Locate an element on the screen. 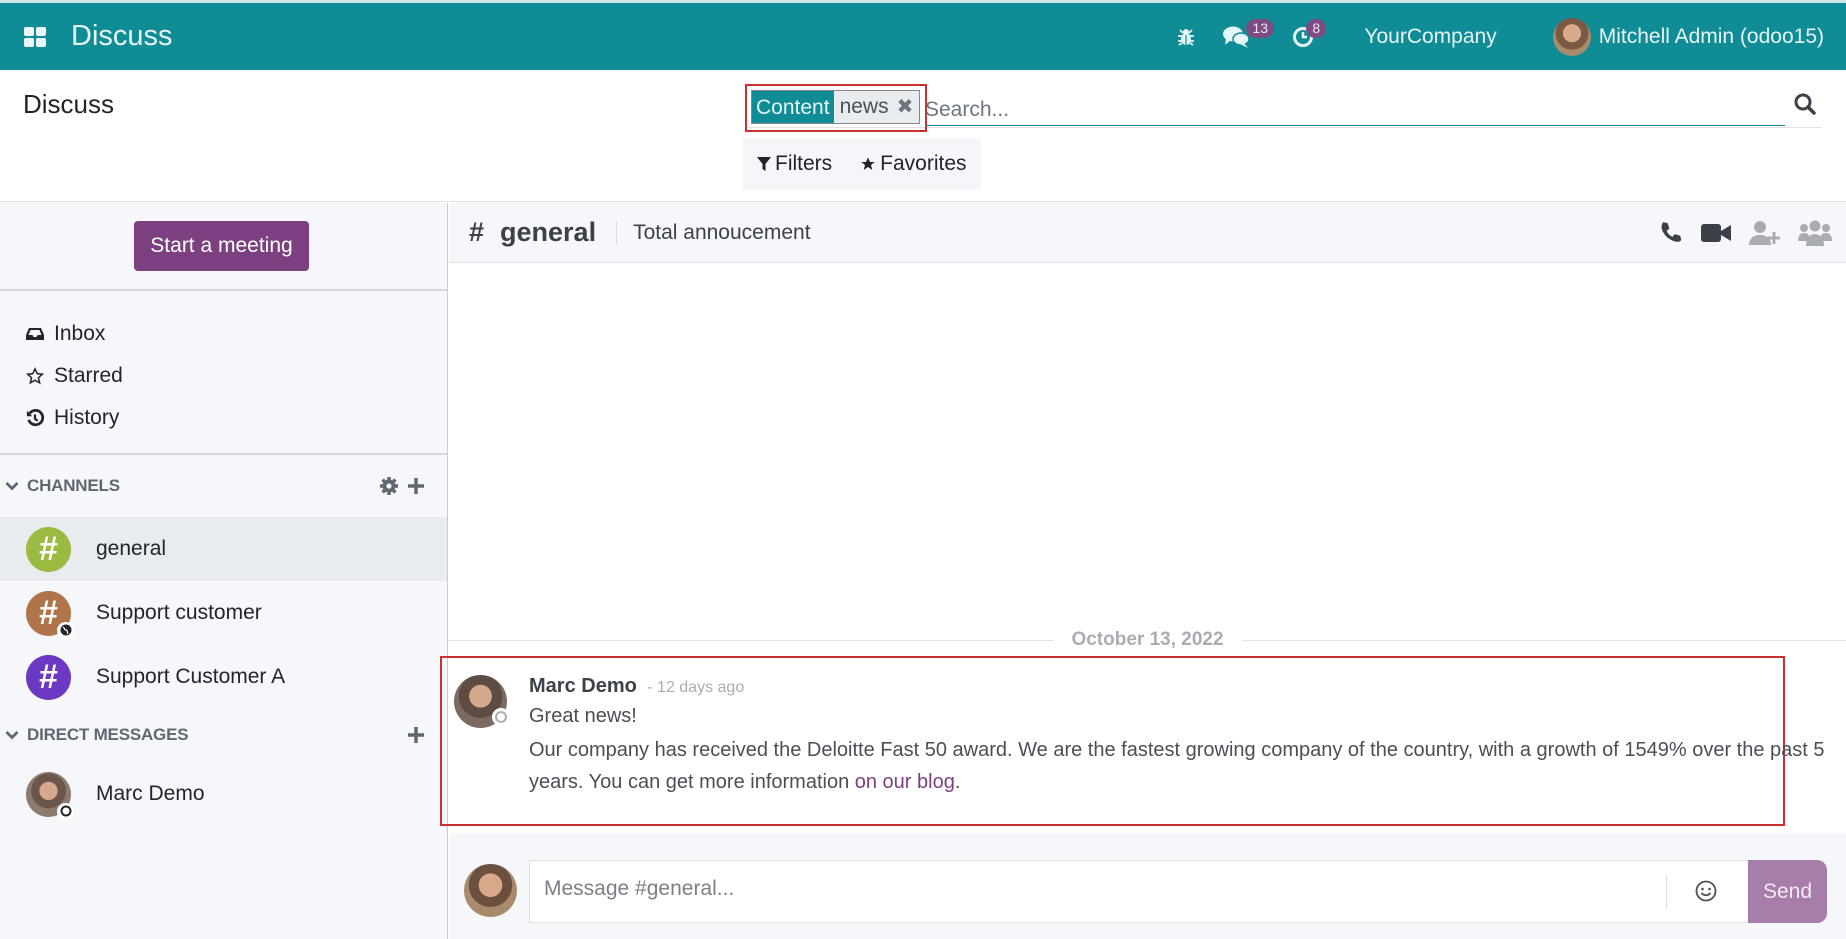  direct-messages-section-header: DIRECT MESSAGES is located at coordinates (223, 735).